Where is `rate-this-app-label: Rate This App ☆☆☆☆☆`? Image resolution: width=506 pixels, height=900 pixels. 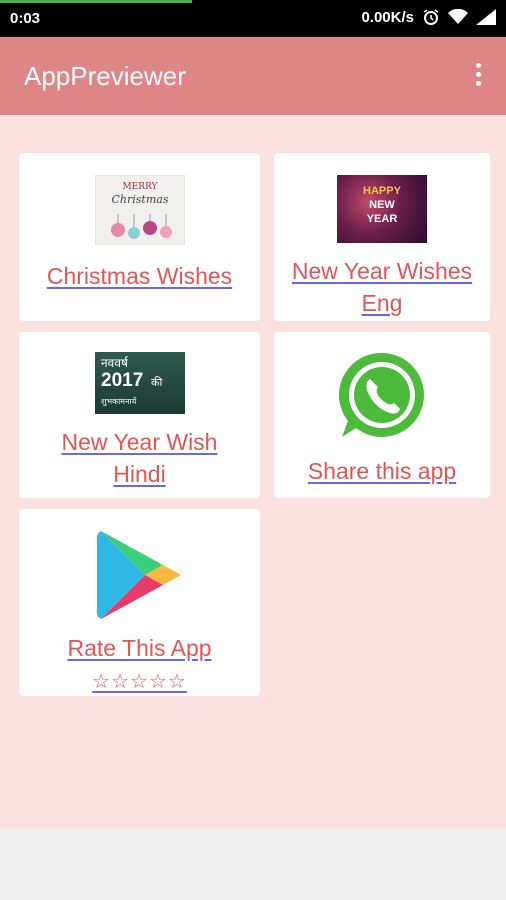 rate-this-app-label: Rate This App ☆☆☆☆☆ is located at coordinates (139, 665).